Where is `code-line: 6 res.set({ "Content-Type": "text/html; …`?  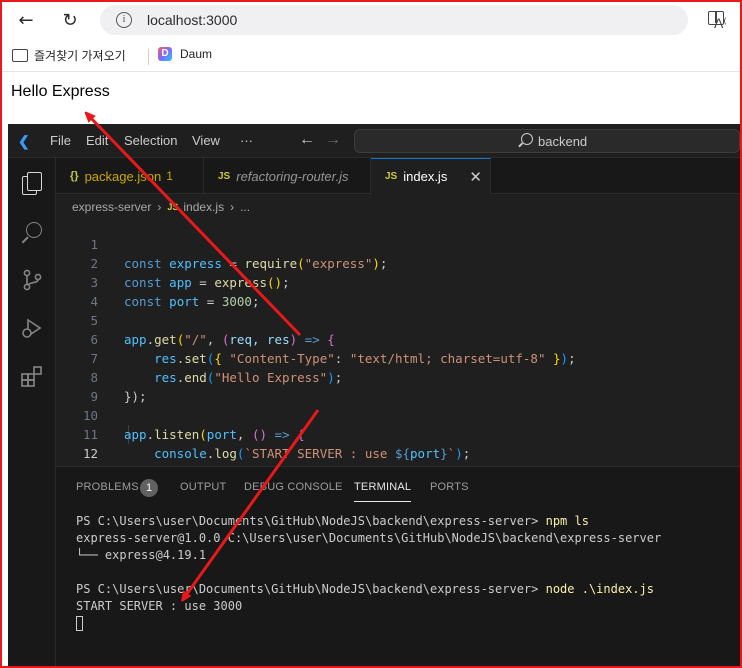 code-line: 6 res.set({ "Content-Type": "text/html; … is located at coordinates (398, 338).